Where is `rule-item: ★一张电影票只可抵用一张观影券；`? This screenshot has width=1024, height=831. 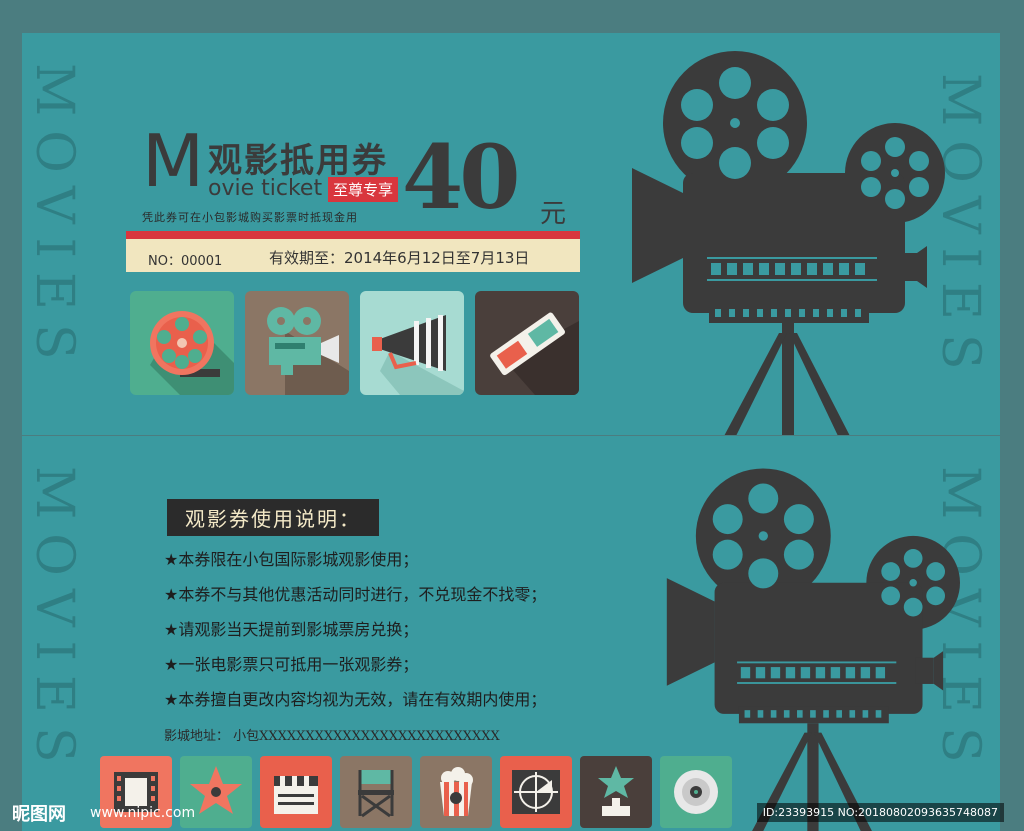 rule-item: ★一张电影票只可抵用一张观影券； is located at coordinates (291, 664).